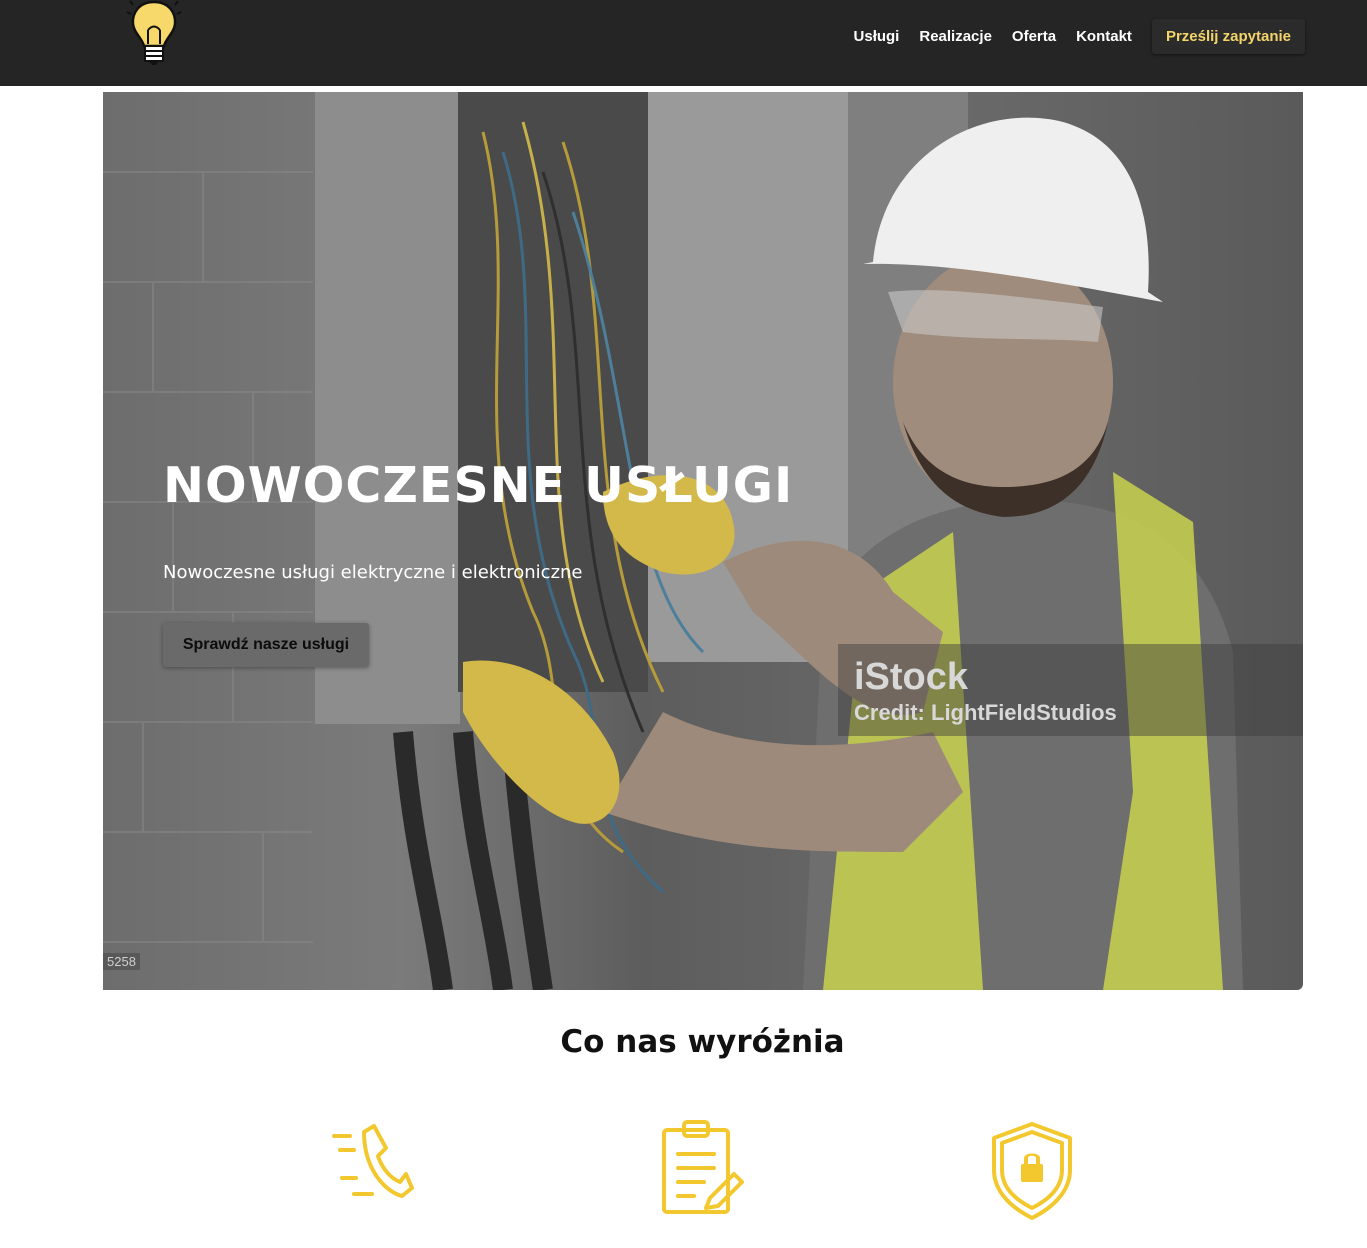 This screenshot has width=1367, height=1248. Describe the element at coordinates (985, 712) in the screenshot. I see `watermark-credit: Credit: LightFieldStudios` at that location.